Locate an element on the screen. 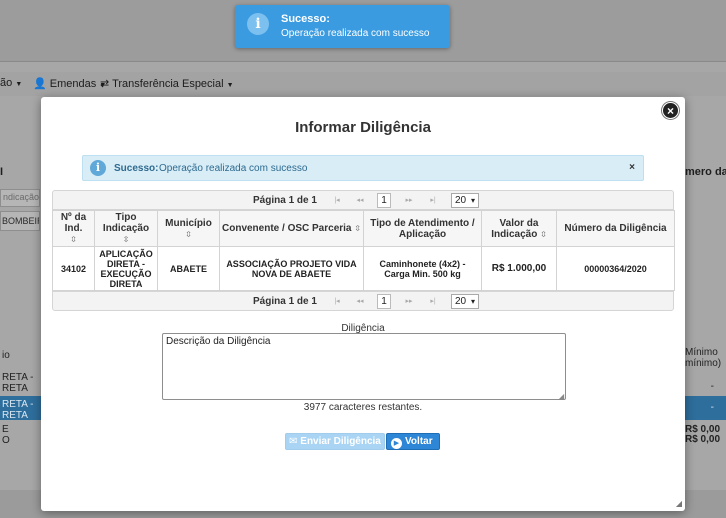 The height and width of the screenshot is (518, 726). menu-item-transferencia: ⇄ Transferência Especial ▼ is located at coordinates (167, 83).